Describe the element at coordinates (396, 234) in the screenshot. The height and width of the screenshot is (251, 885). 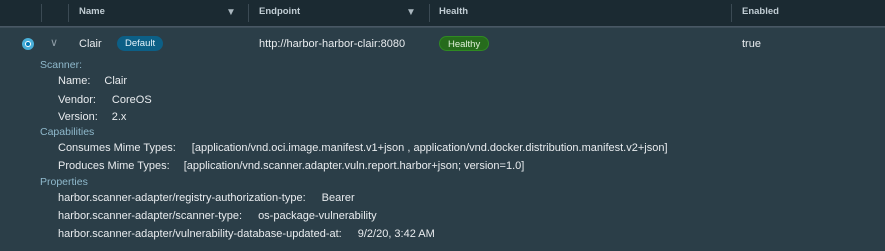
I see `detail-value: 9/2/20, 3:42 AM` at that location.